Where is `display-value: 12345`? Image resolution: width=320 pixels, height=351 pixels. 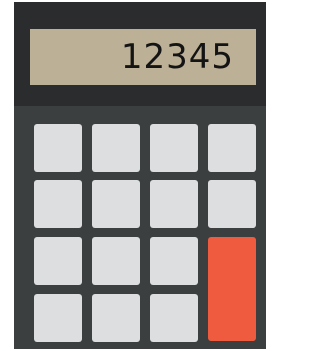 display-value: 12345 is located at coordinates (177, 57).